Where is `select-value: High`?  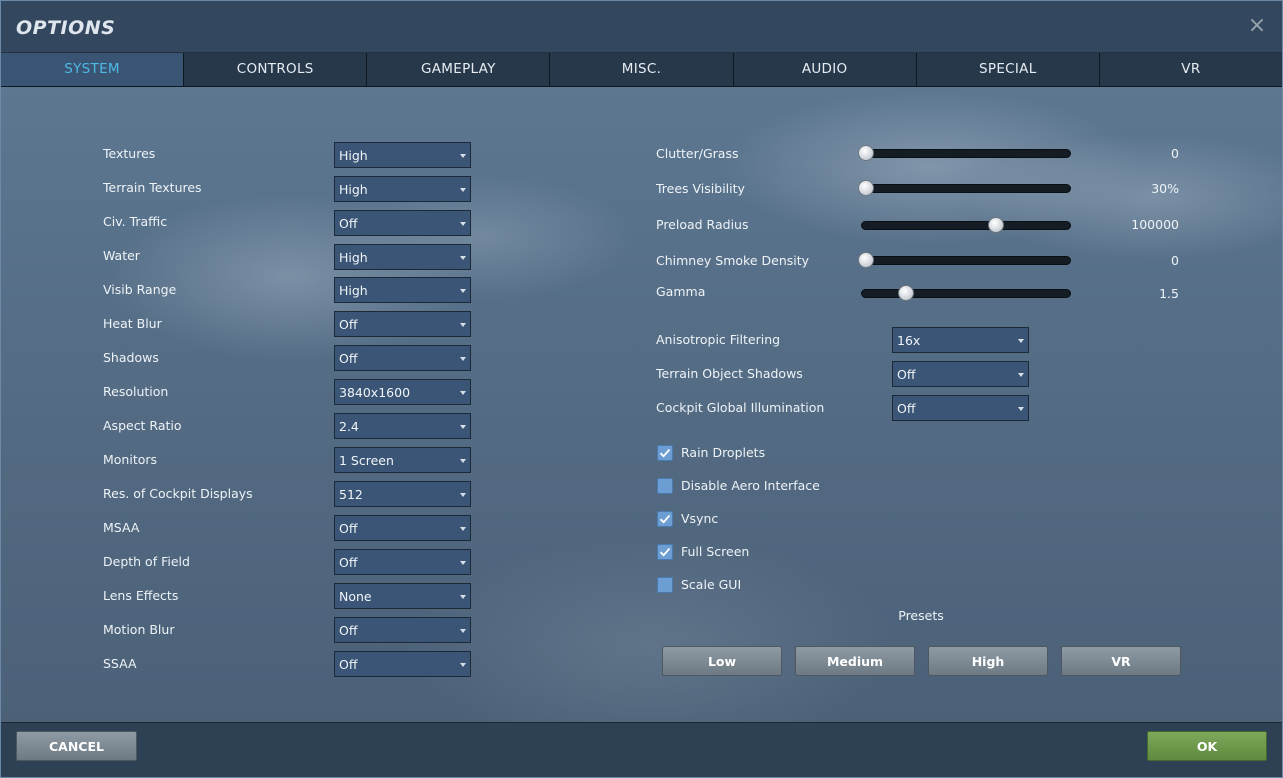
select-value: High is located at coordinates (353, 290).